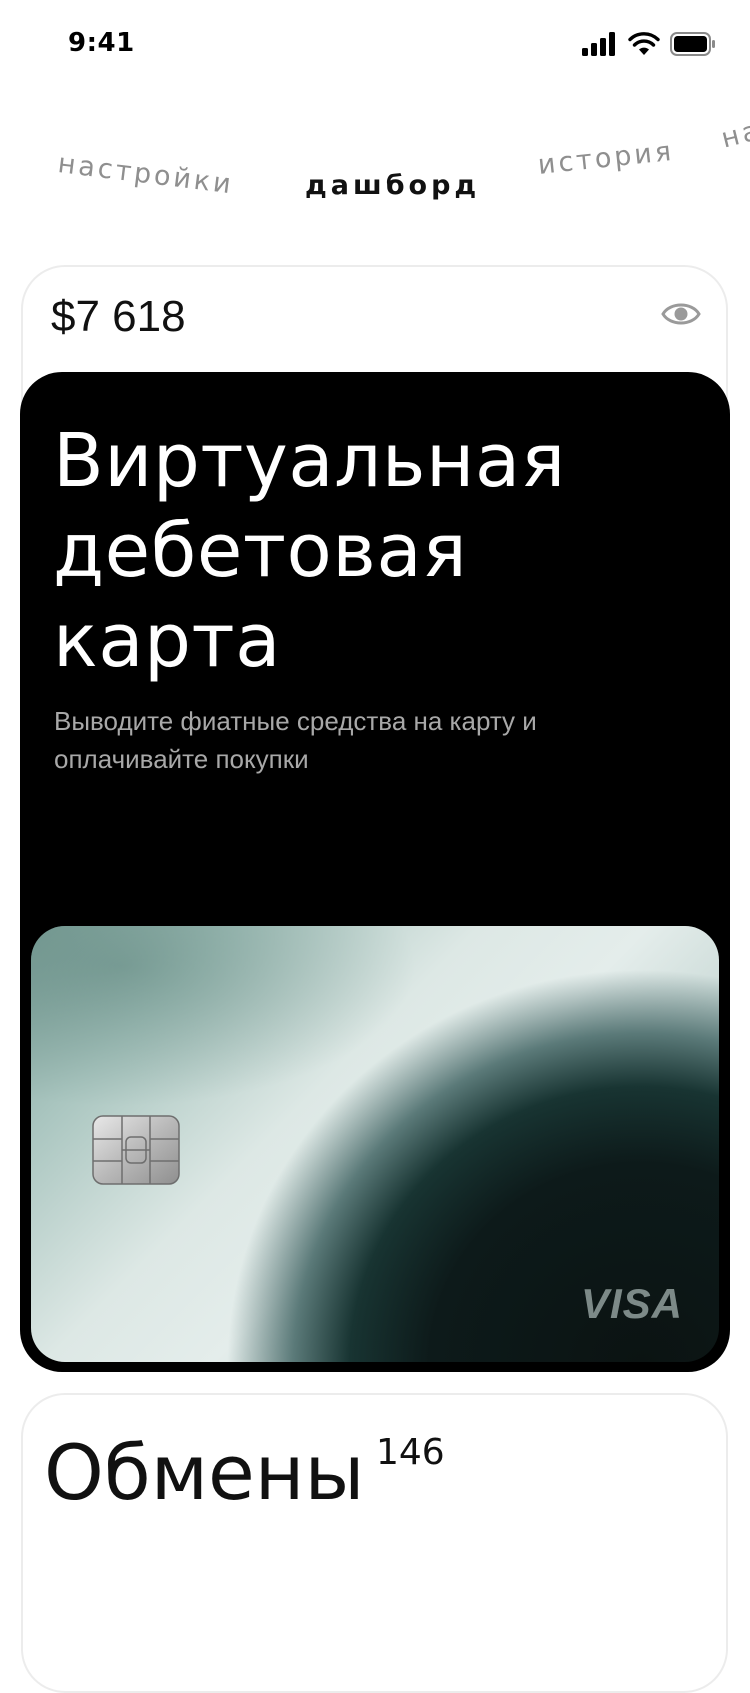 This screenshot has height=1693, width=750. What do you see at coordinates (734, 135) in the screenshot?
I see `tab-next-partial: на` at bounding box center [734, 135].